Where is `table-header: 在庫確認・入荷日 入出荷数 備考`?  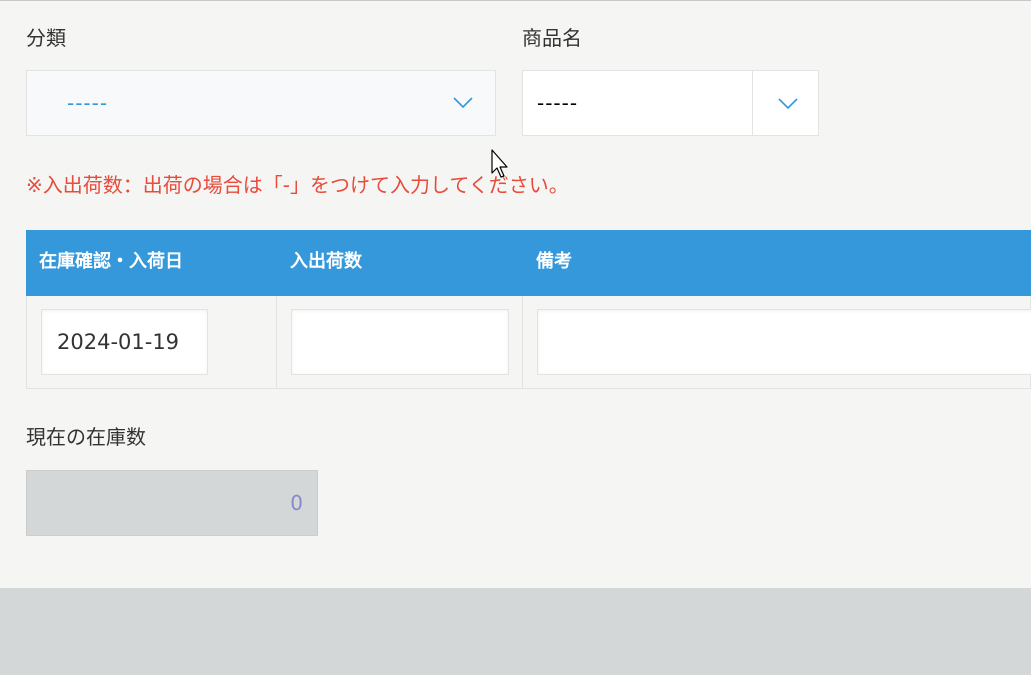
table-header: 在庫確認・入荷日 入出荷数 備考 is located at coordinates (528, 263).